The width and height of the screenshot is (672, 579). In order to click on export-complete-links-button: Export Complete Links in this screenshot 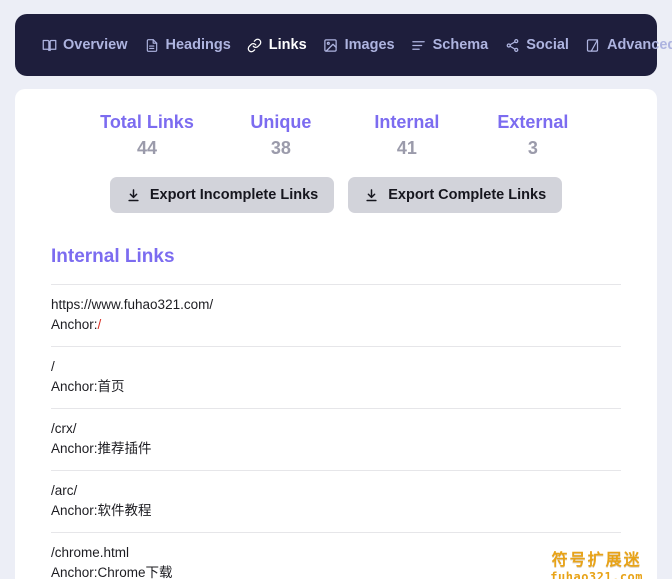, I will do `click(455, 195)`.